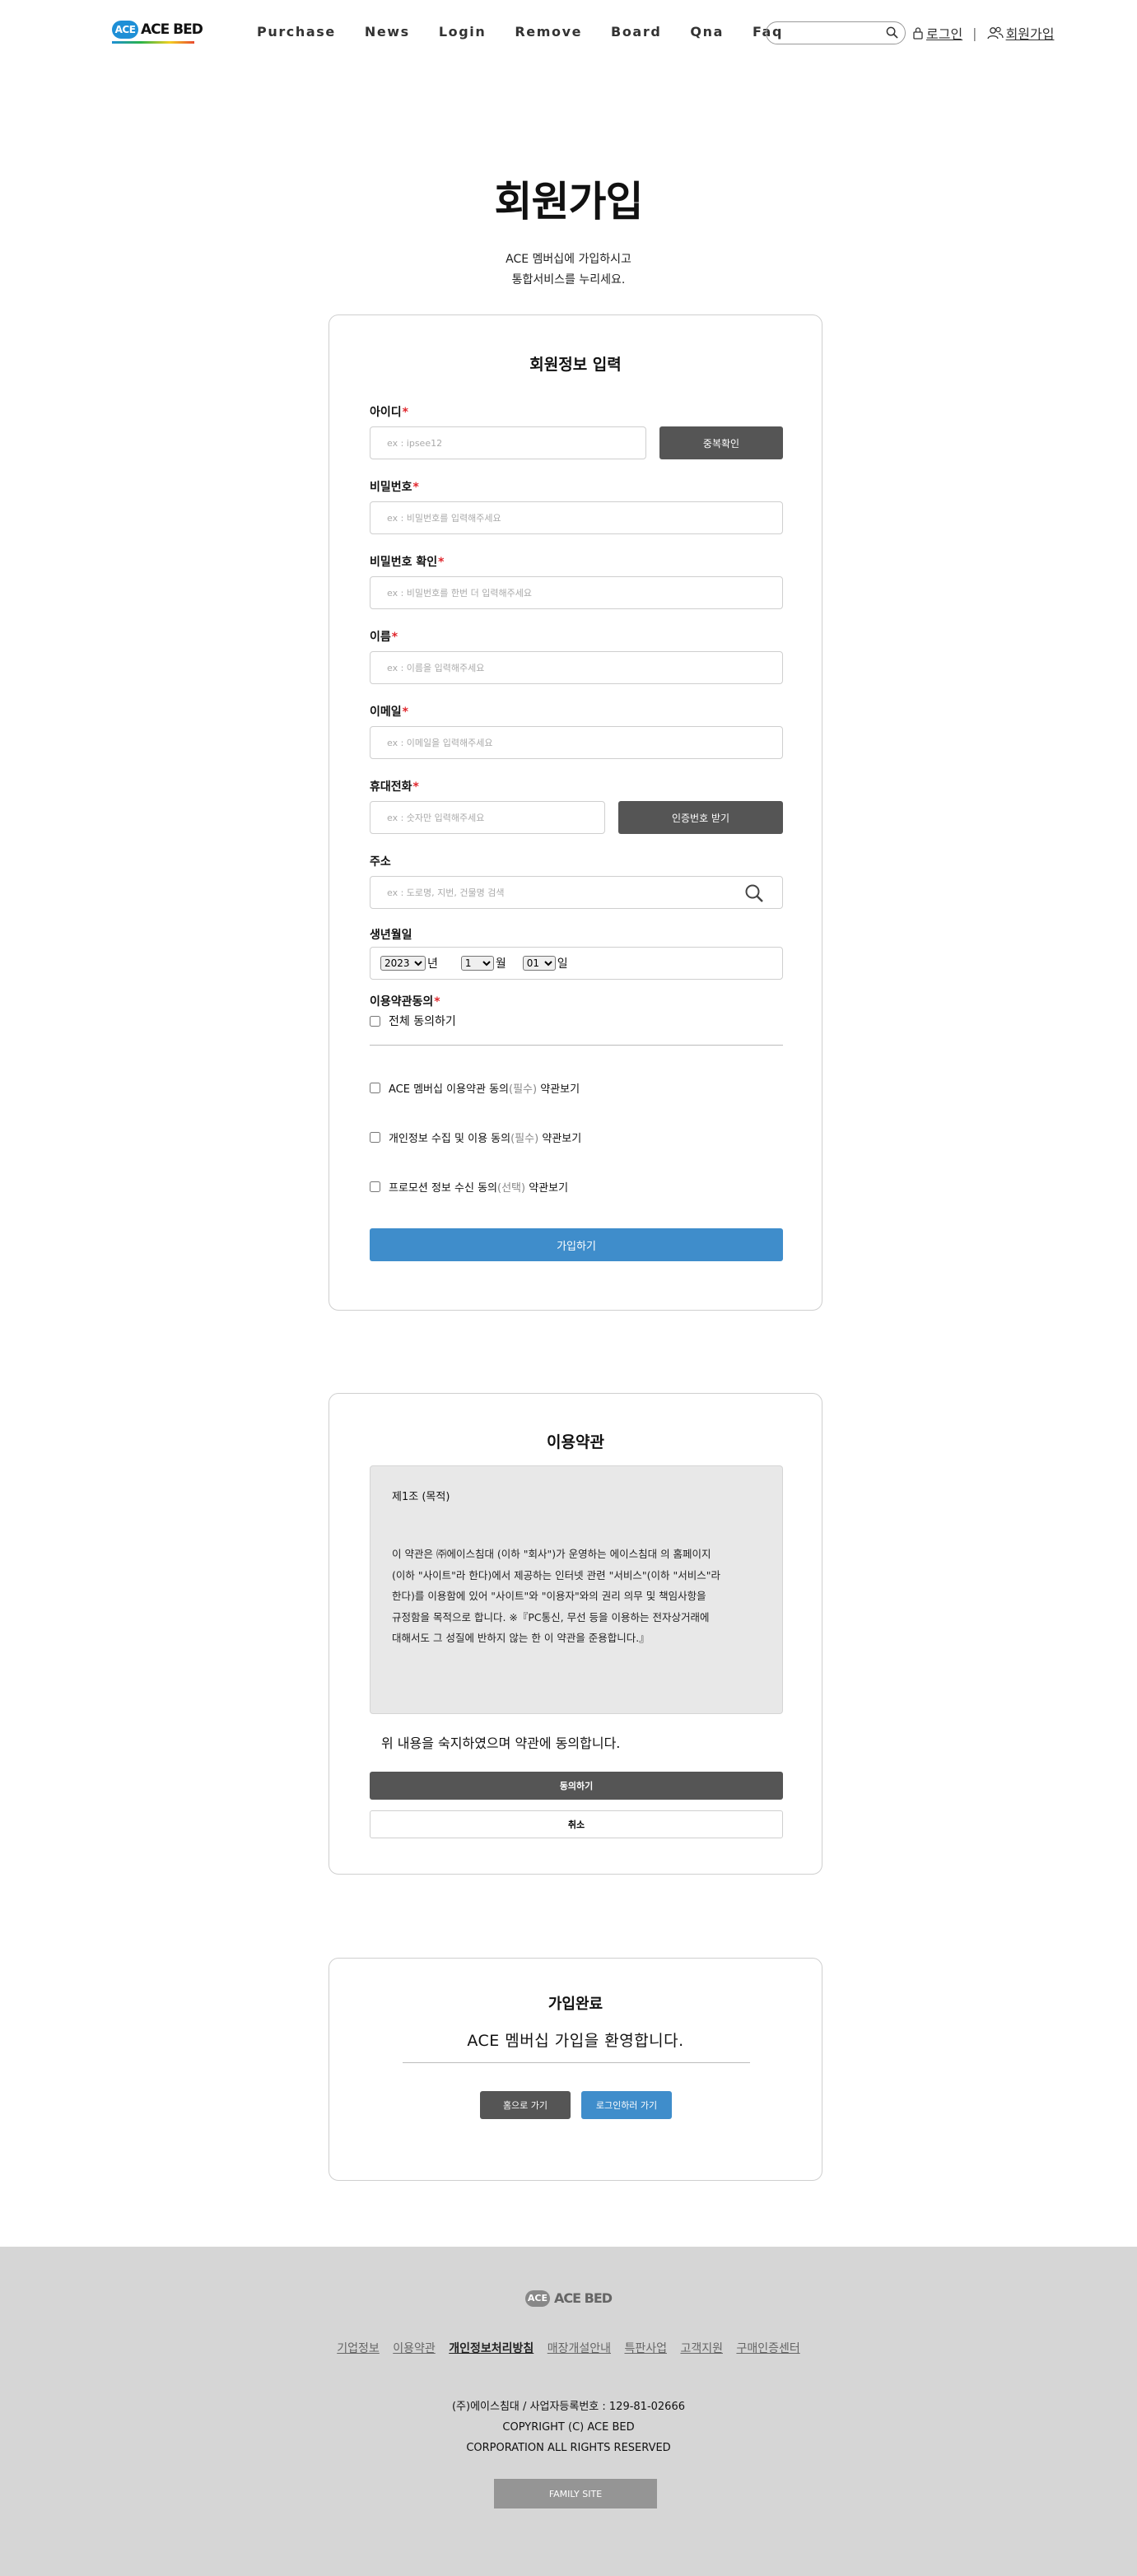 Image resolution: width=1137 pixels, height=2576 pixels. Describe the element at coordinates (575, 1442) in the screenshot. I see `terms-title: 이용약관` at that location.